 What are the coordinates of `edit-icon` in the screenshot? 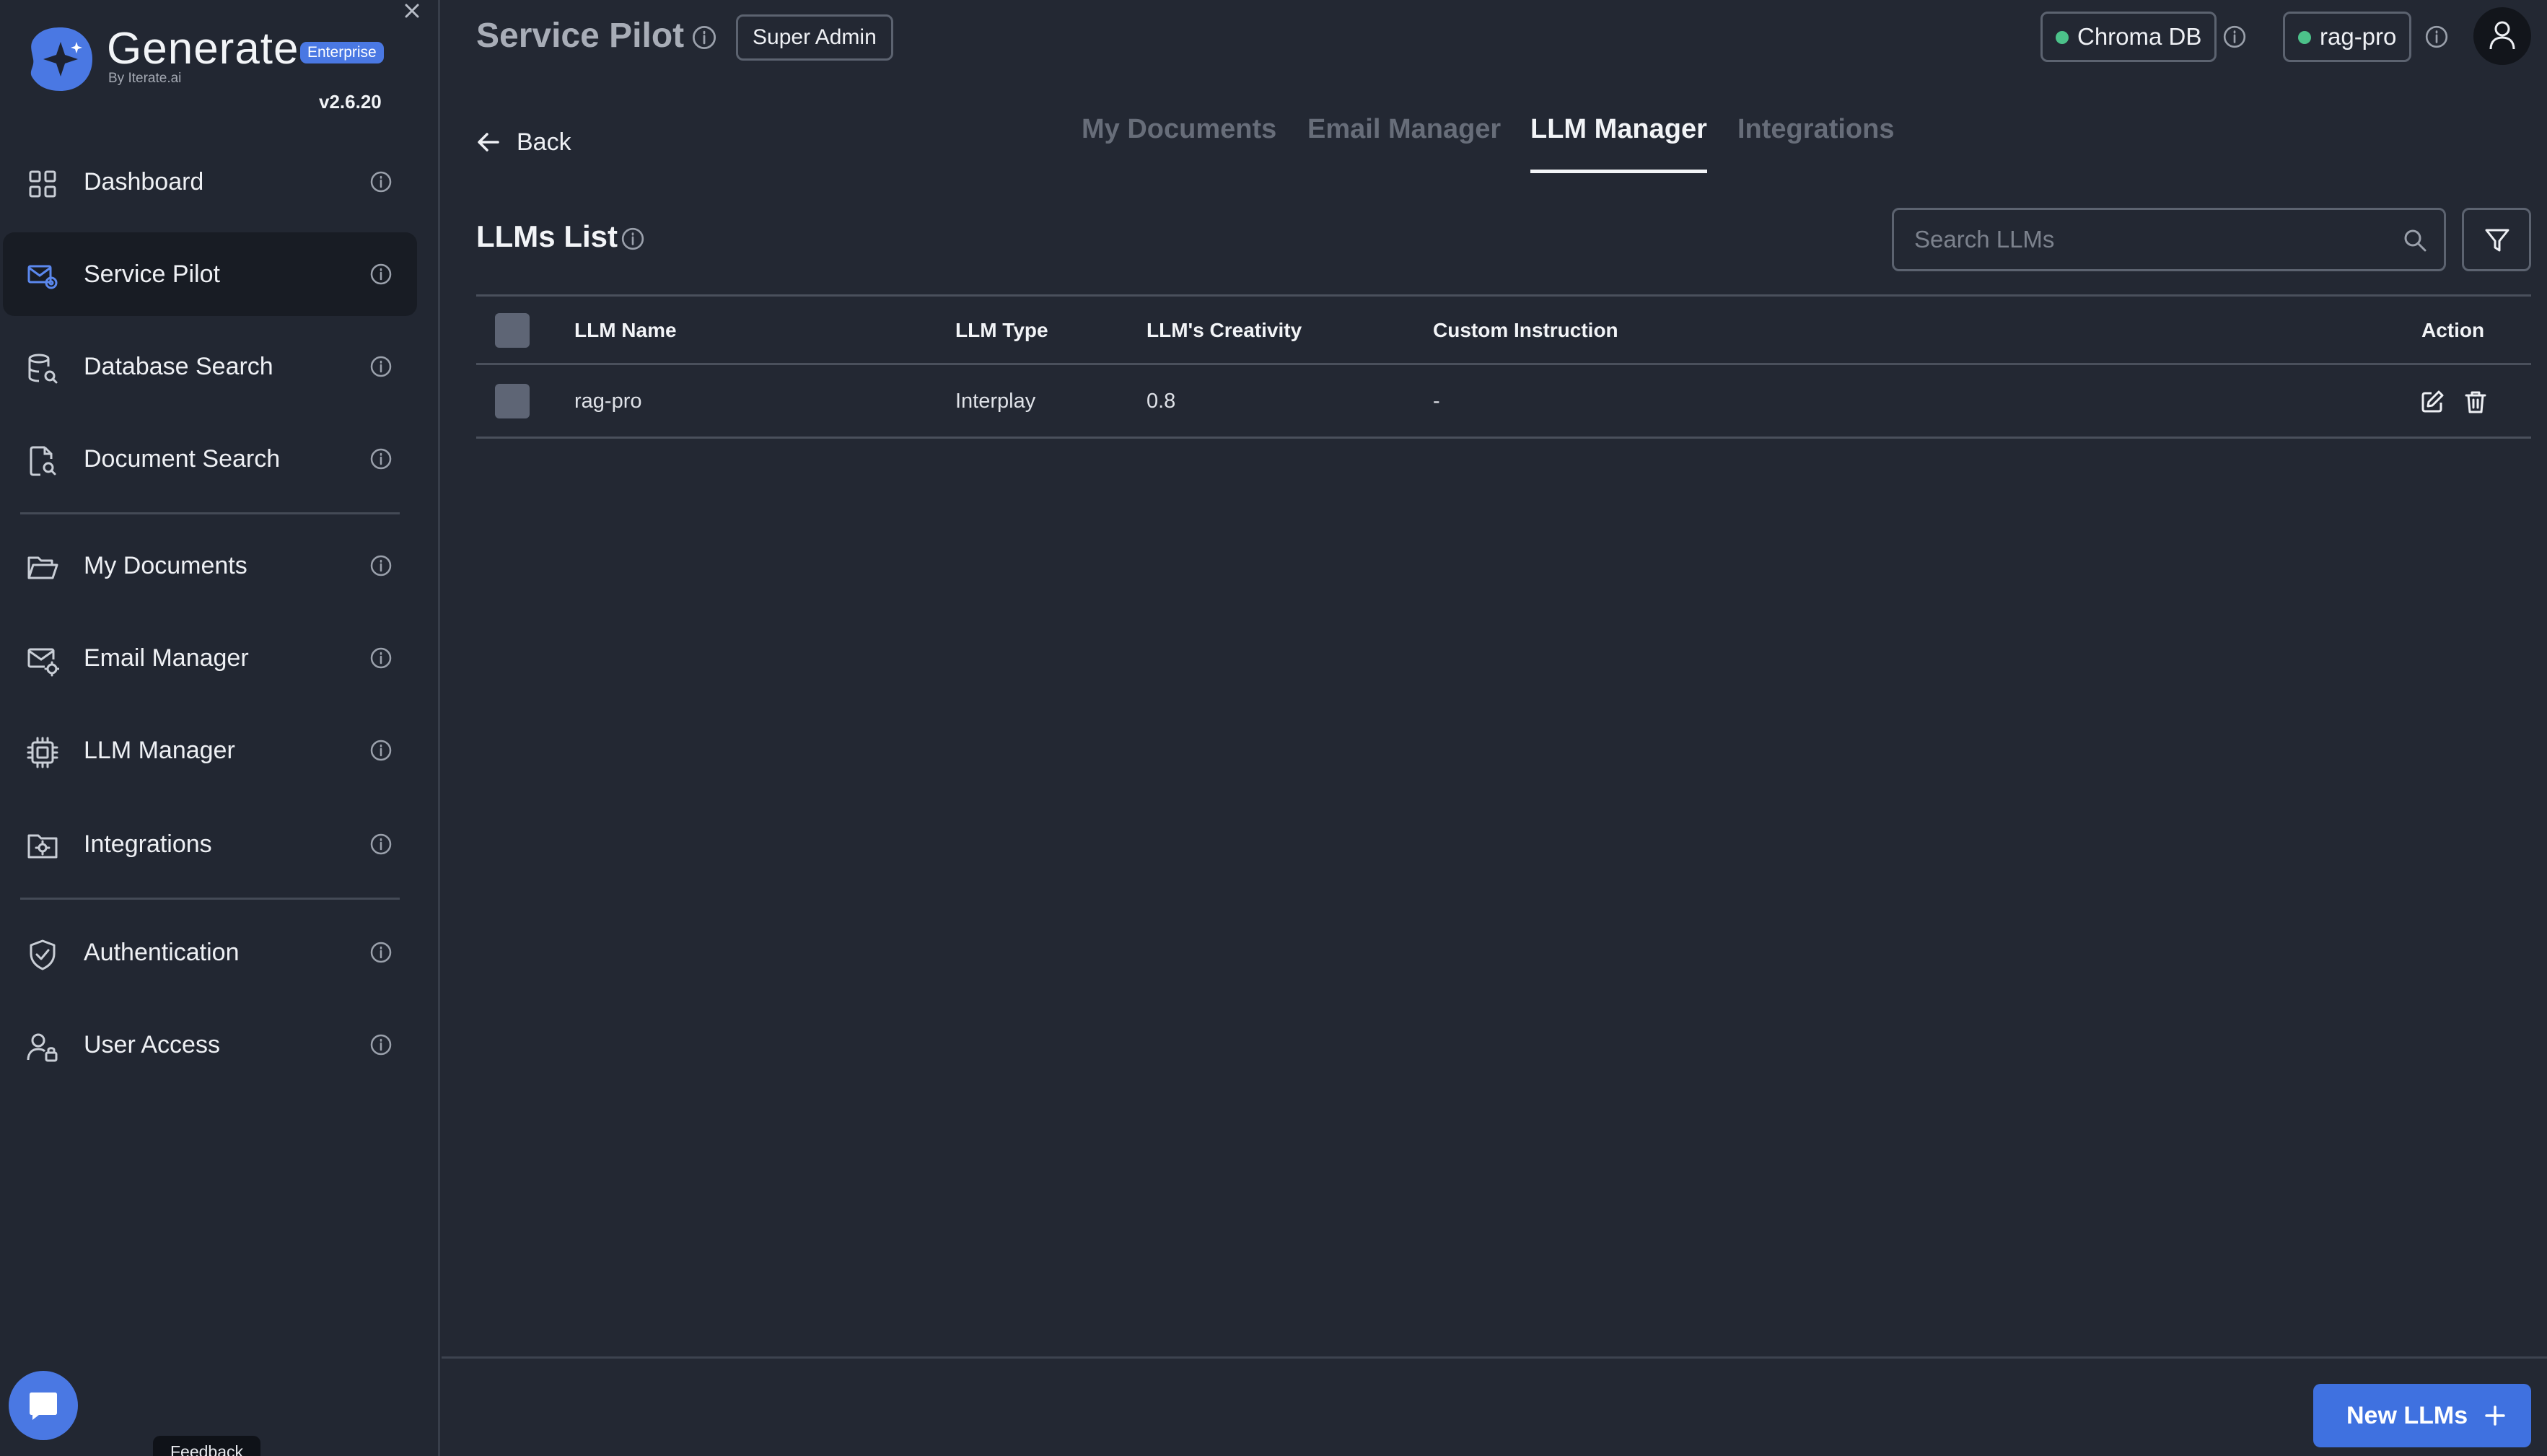 It's located at (2432, 402).